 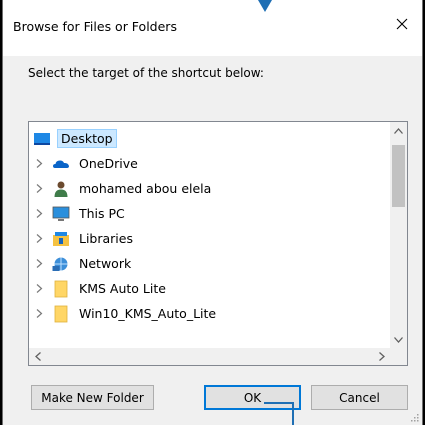 I want to click on dialog-prompt: Select the target of the shortcut below:, so click(x=146, y=73).